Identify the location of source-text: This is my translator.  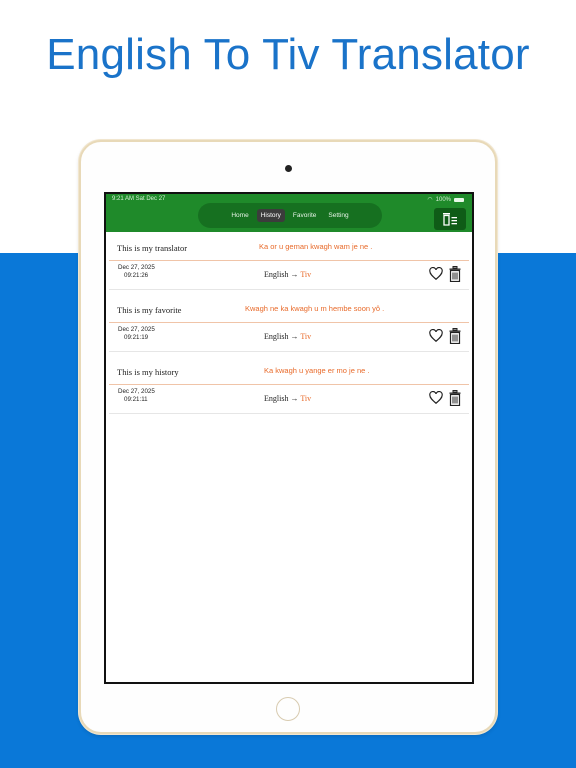
(152, 248).